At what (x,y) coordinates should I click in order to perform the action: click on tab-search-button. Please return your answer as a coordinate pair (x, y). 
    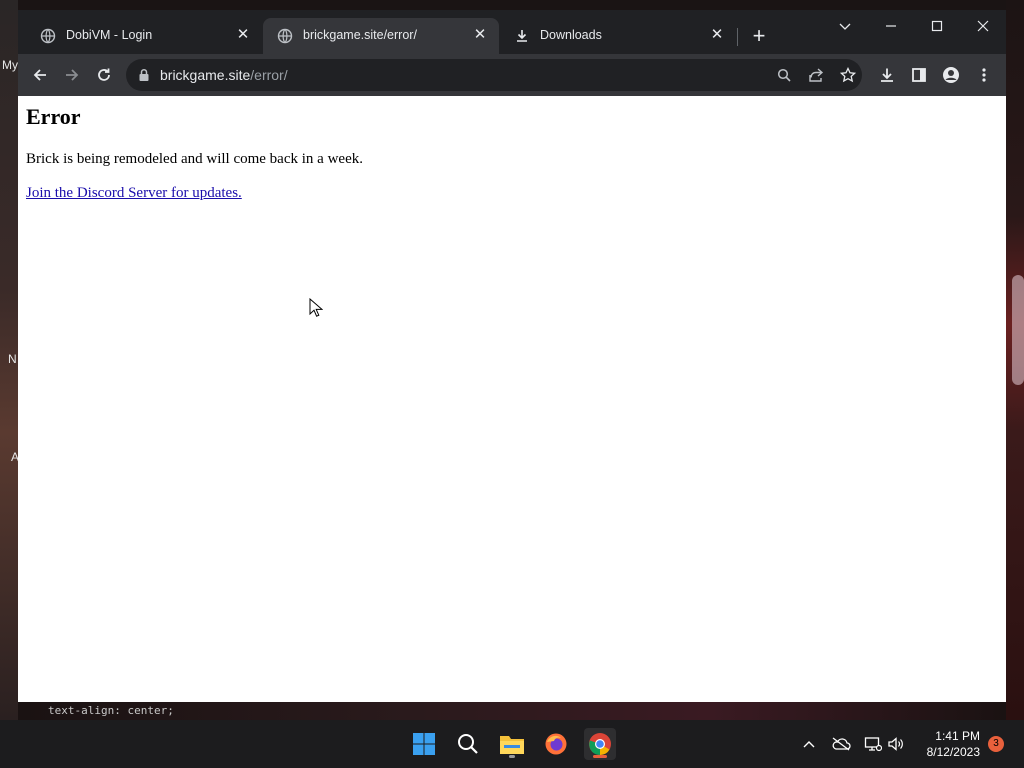
    Looking at the image, I should click on (845, 26).